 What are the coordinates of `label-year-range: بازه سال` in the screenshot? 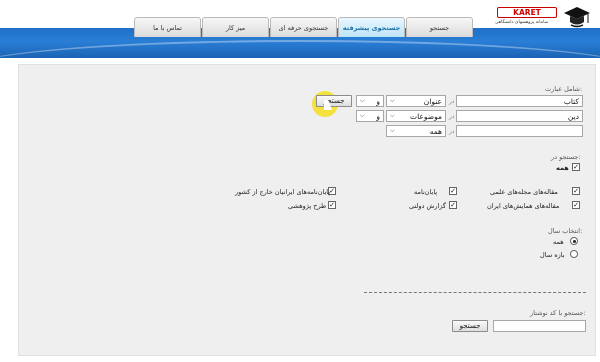 It's located at (552, 255).